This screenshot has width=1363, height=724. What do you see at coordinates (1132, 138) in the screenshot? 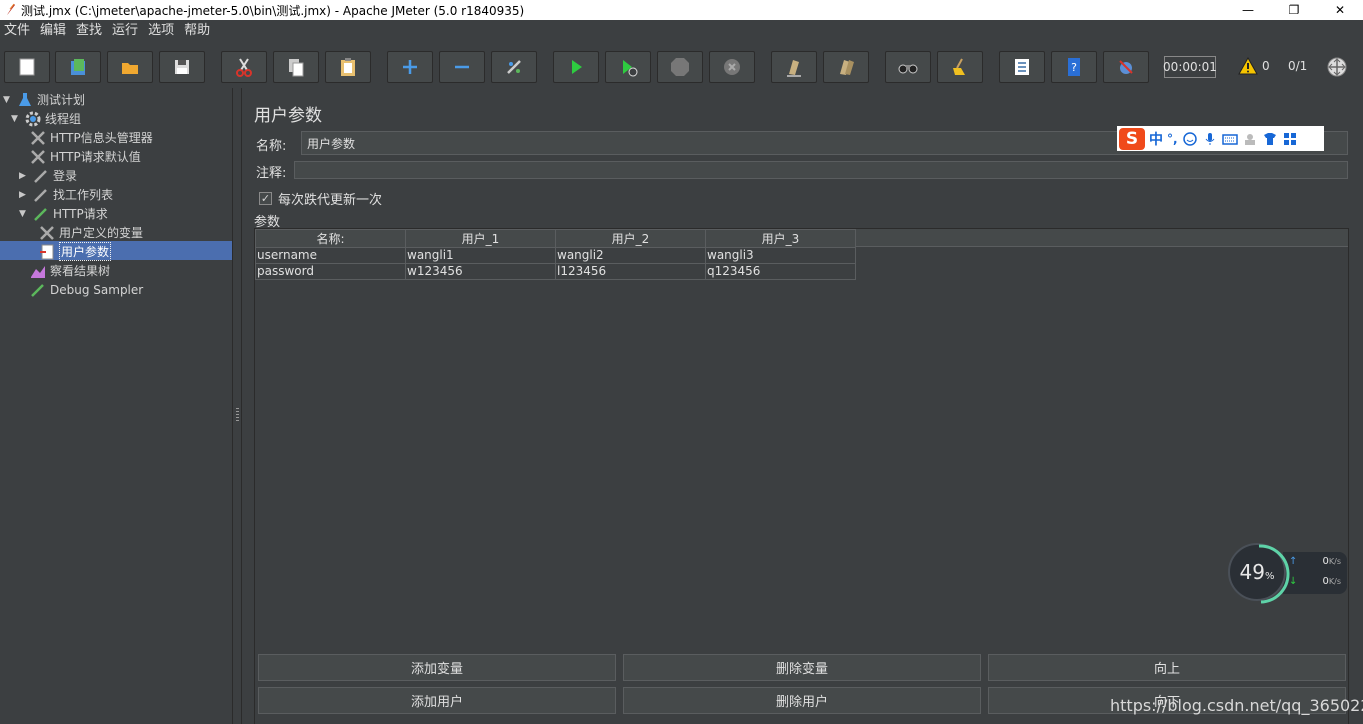
I see `sogou-logo-icon: S` at bounding box center [1132, 138].